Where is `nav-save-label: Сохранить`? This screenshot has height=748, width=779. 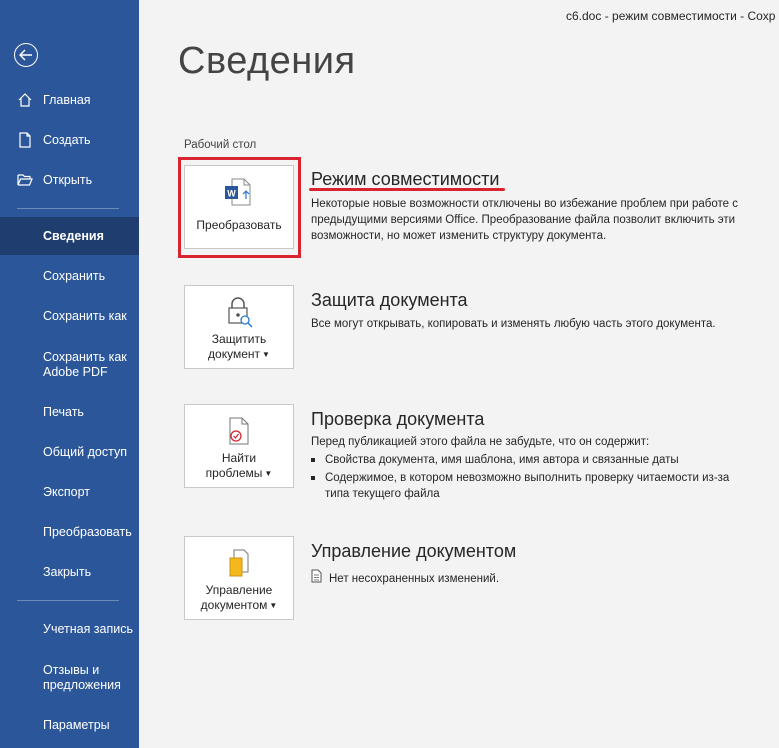
nav-save-label: Сохранить is located at coordinates (74, 276).